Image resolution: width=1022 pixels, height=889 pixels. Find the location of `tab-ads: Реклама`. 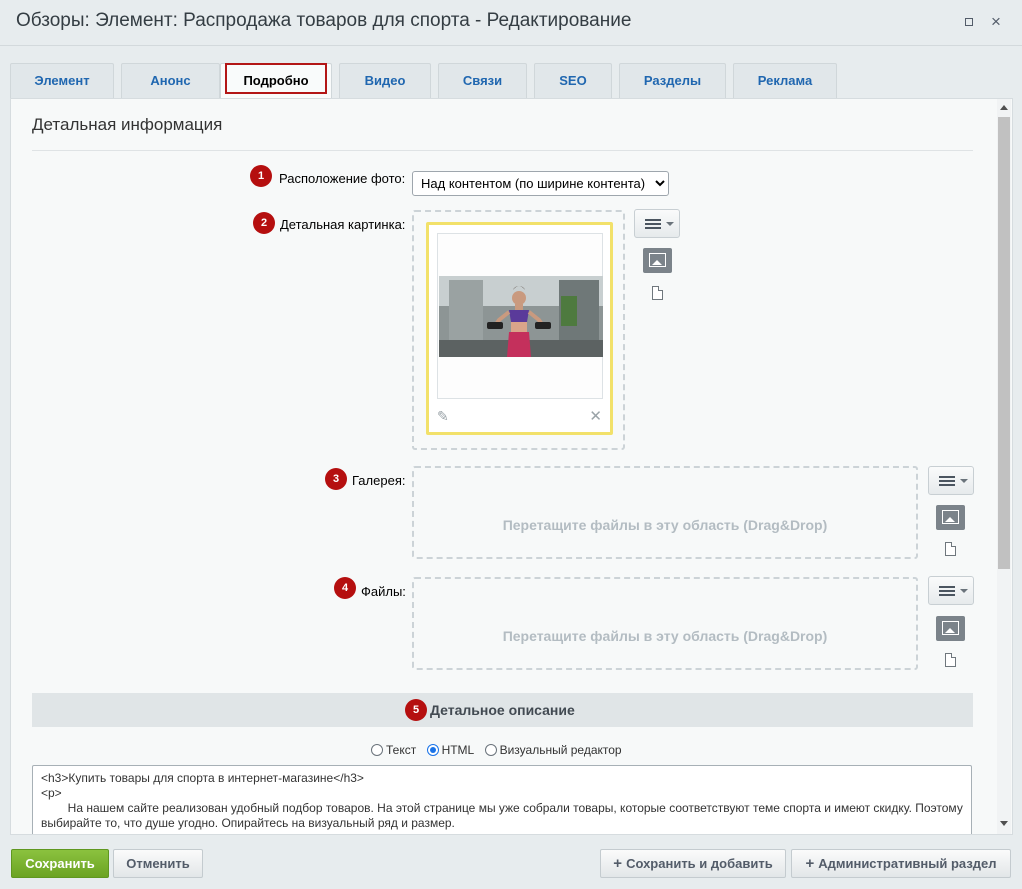

tab-ads: Реклама is located at coordinates (785, 80).